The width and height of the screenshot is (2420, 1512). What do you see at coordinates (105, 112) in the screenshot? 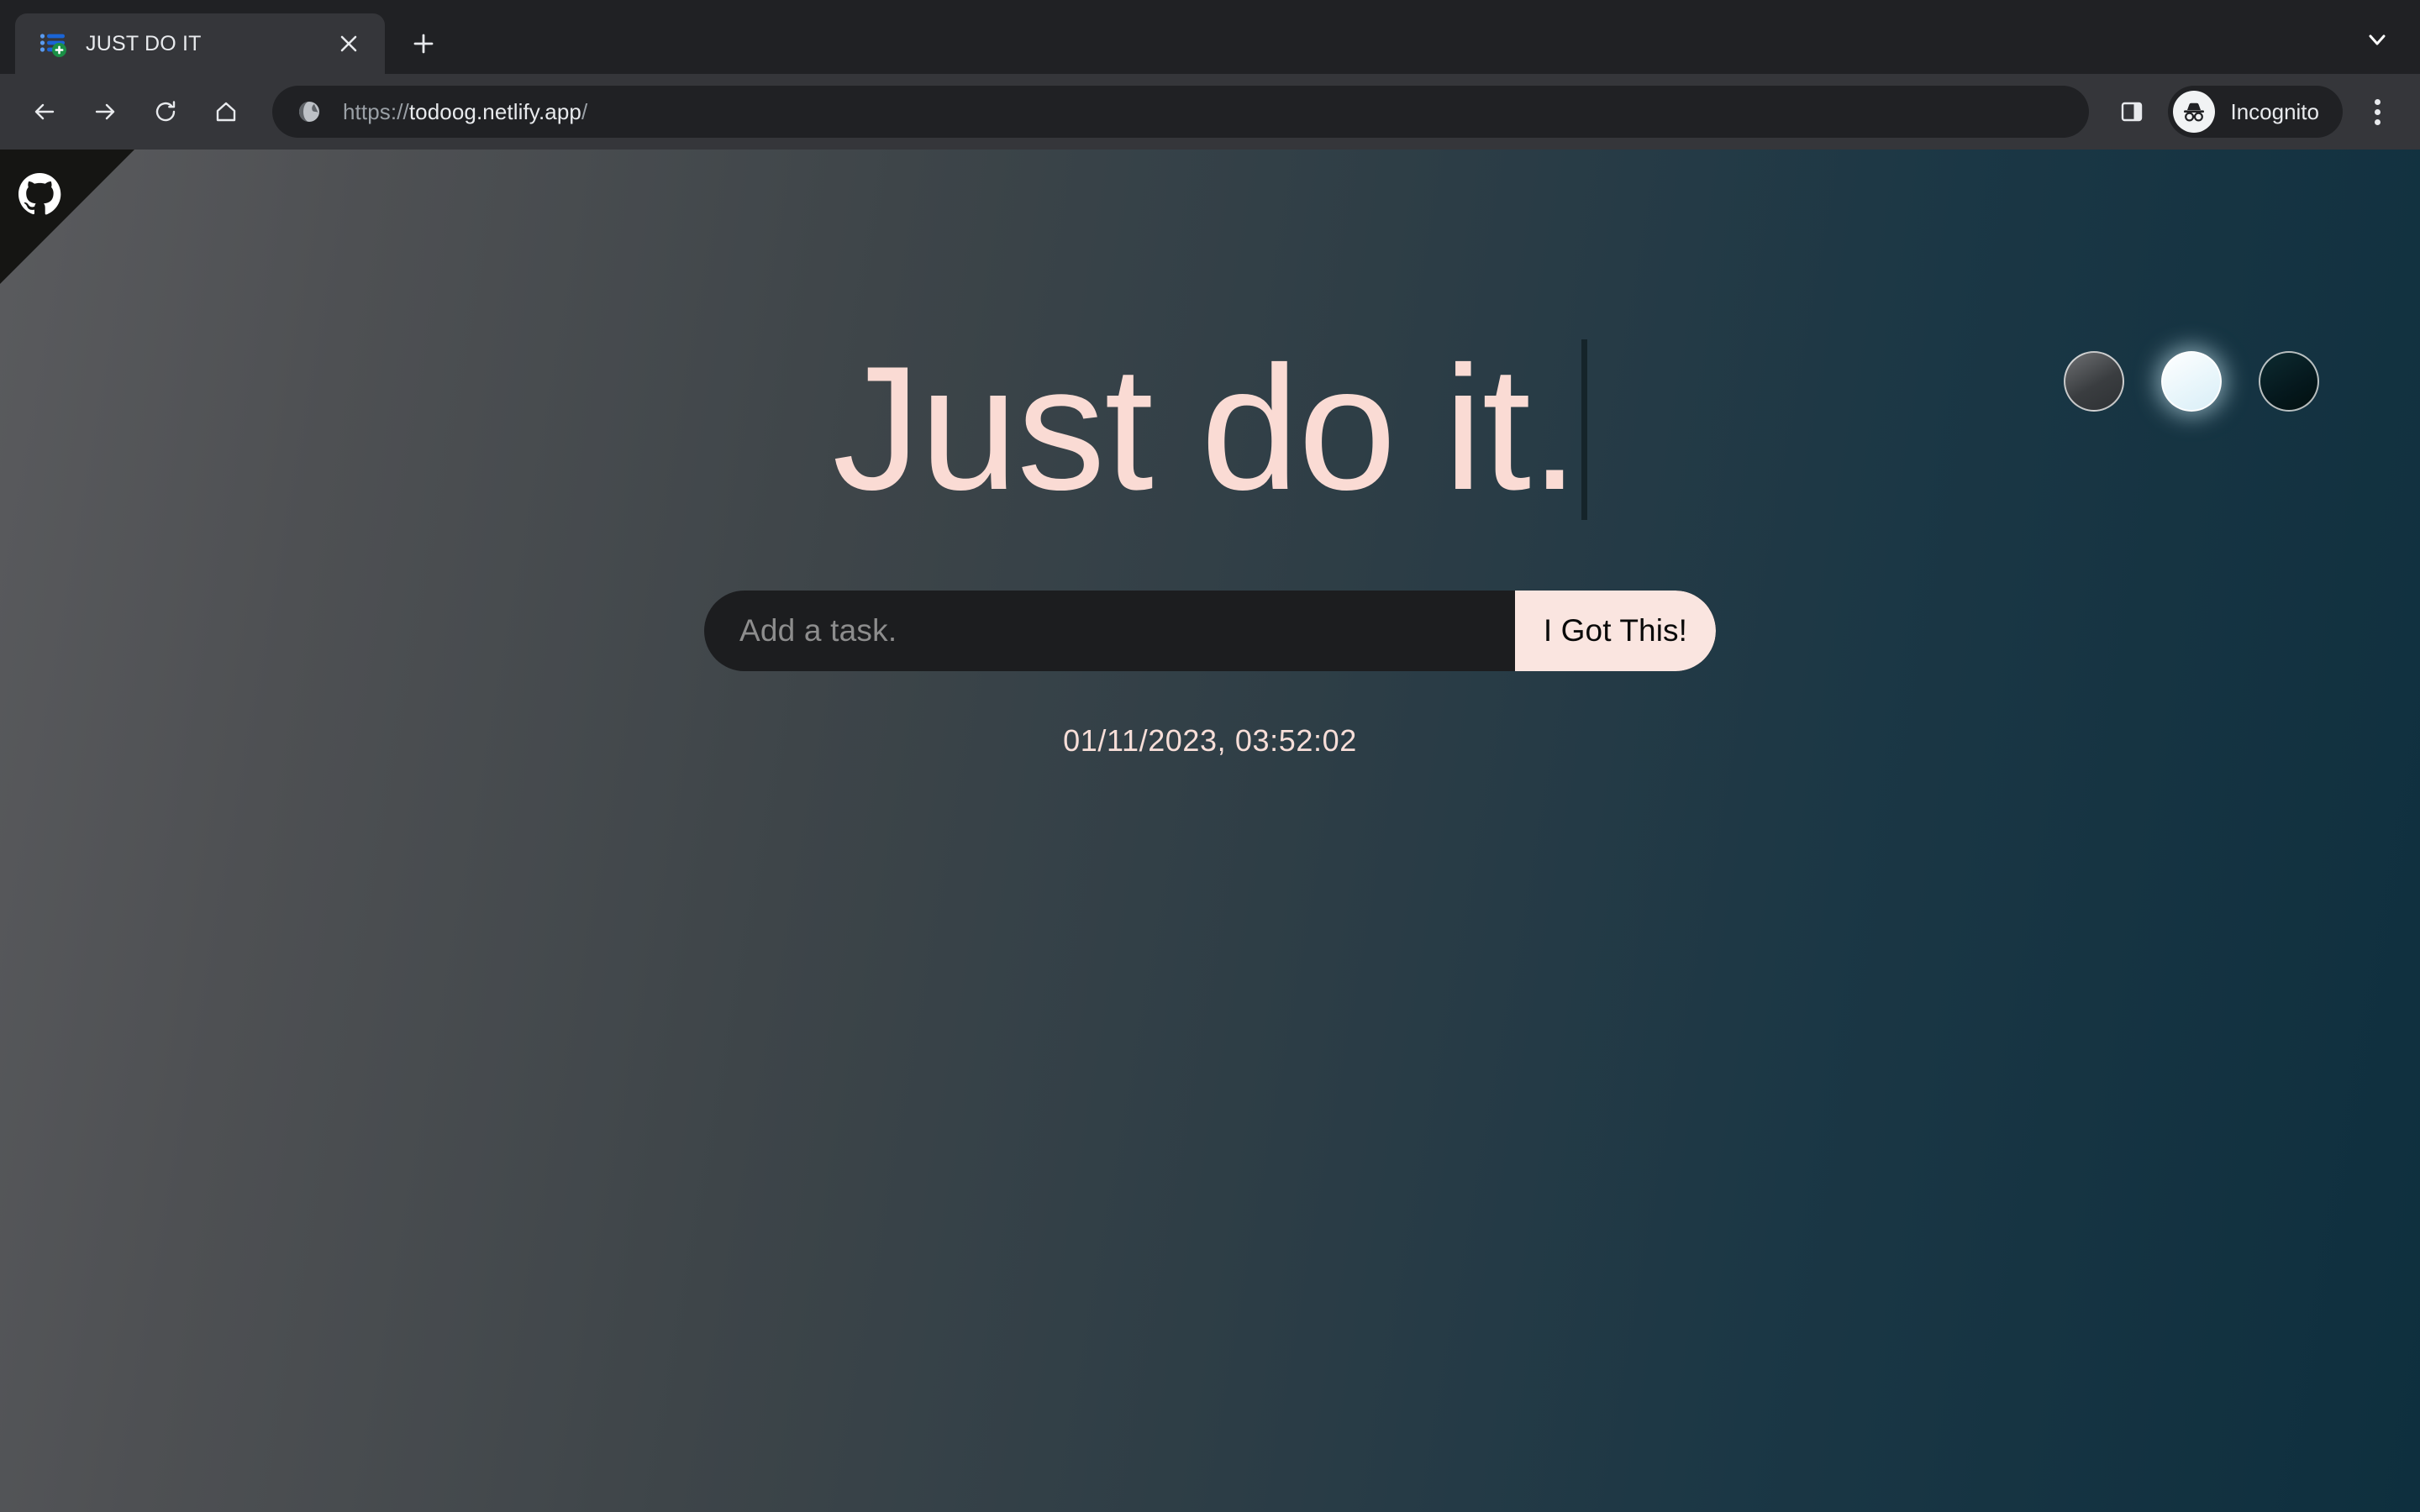
I see `forward-arrow-icon` at bounding box center [105, 112].